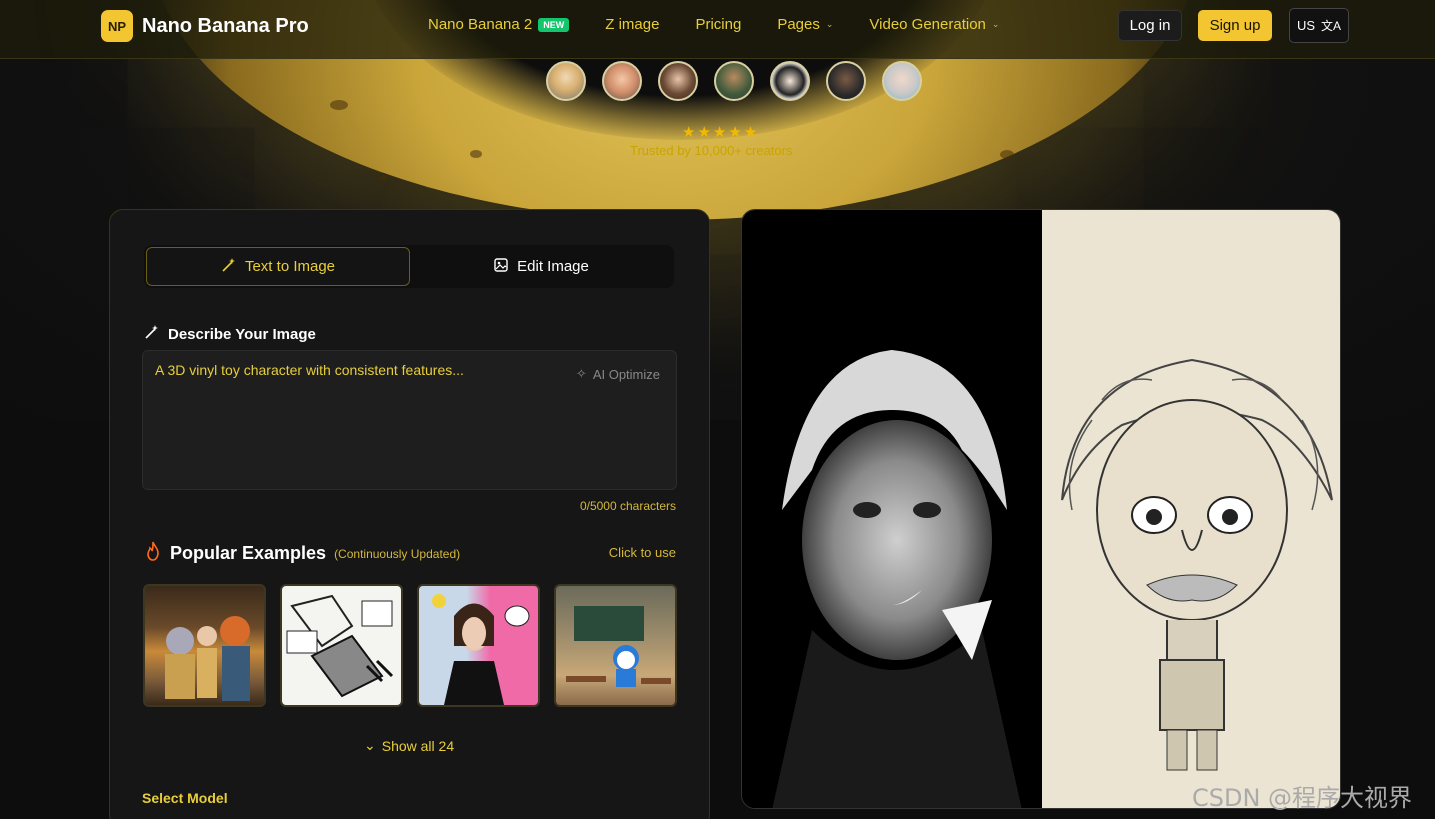 Image resolution: width=1435 pixels, height=819 pixels. What do you see at coordinates (225, 25) in the screenshot?
I see `brand-name: Nano Banana Pro` at bounding box center [225, 25].